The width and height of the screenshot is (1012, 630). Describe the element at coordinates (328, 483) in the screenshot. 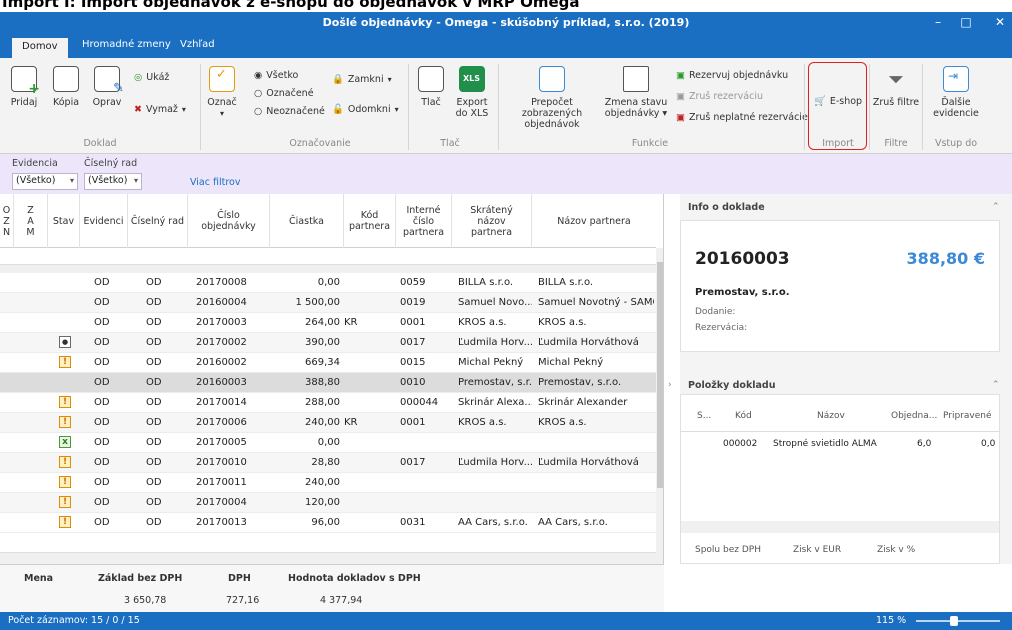

I see `table-row: ! OD OD 20170011 240,00` at that location.